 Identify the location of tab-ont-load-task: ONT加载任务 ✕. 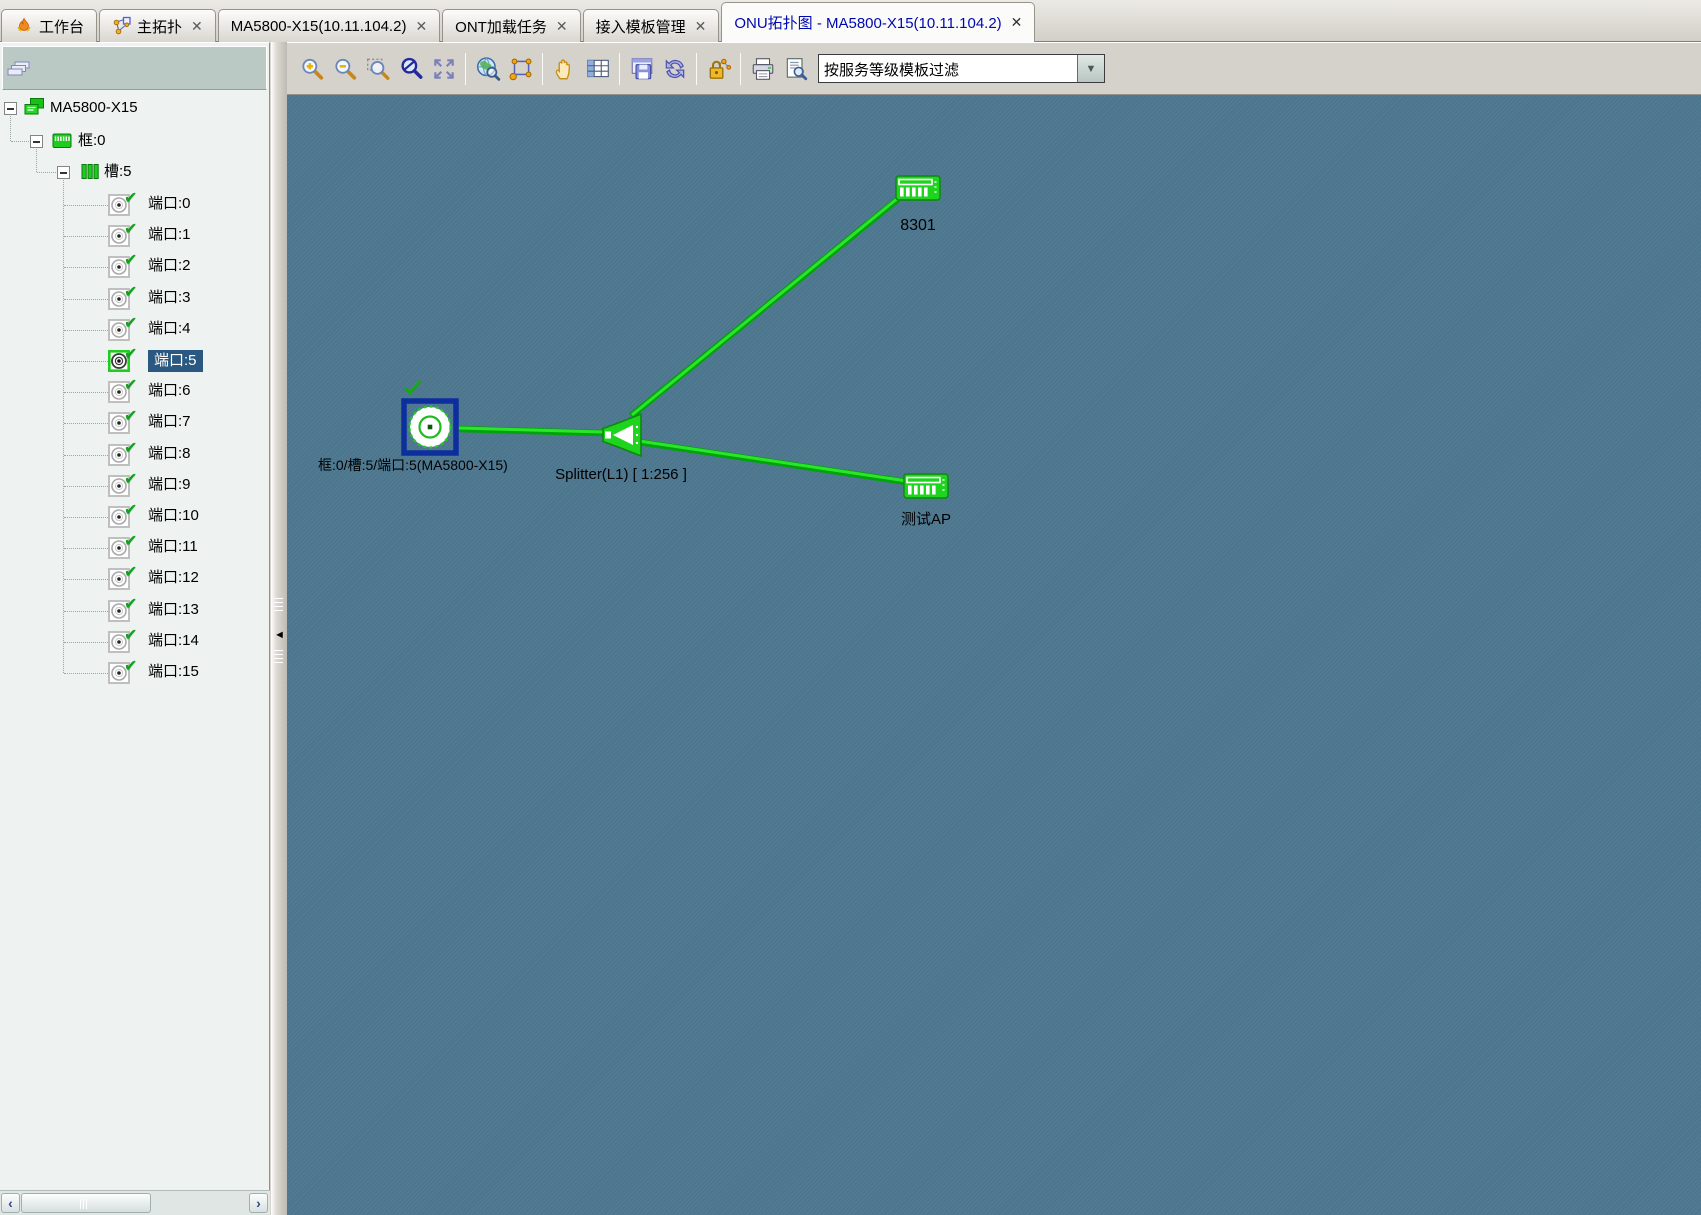
(511, 25).